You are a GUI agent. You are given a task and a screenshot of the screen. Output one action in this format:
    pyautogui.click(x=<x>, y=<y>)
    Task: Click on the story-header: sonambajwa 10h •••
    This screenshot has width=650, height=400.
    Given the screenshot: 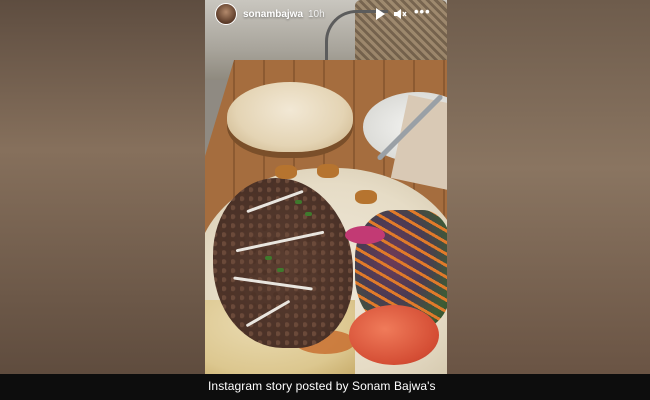 What is the action you would take?
    pyautogui.click(x=326, y=15)
    